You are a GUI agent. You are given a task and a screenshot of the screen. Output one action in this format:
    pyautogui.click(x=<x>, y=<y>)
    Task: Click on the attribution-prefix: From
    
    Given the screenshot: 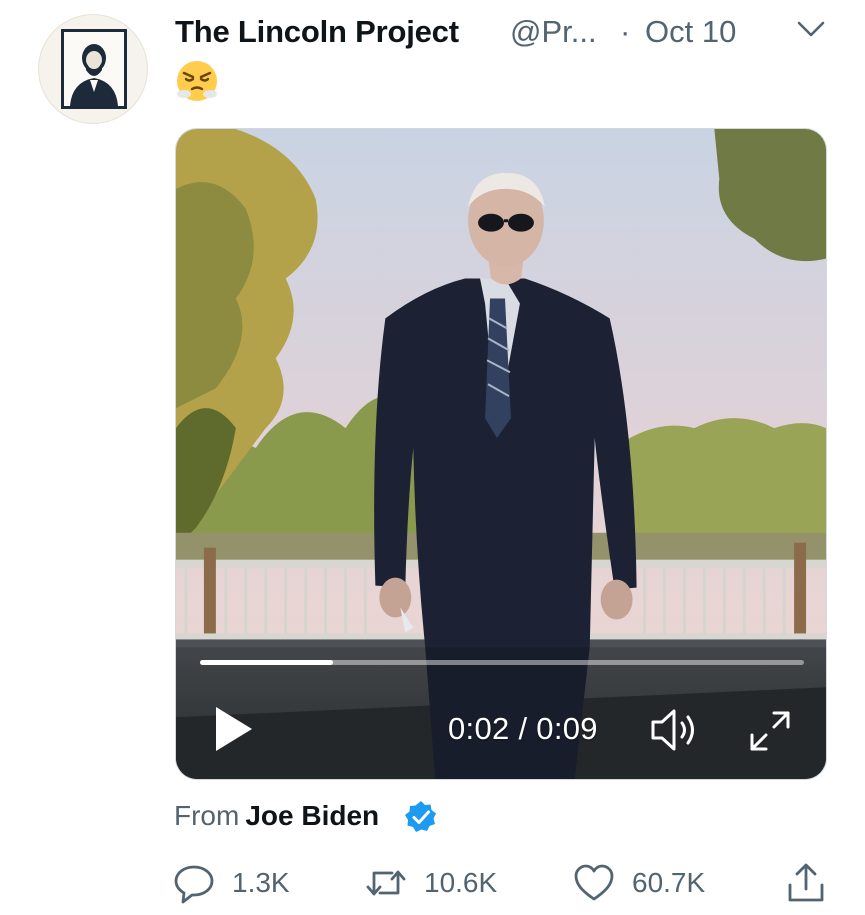 What is the action you would take?
    pyautogui.click(x=207, y=815)
    